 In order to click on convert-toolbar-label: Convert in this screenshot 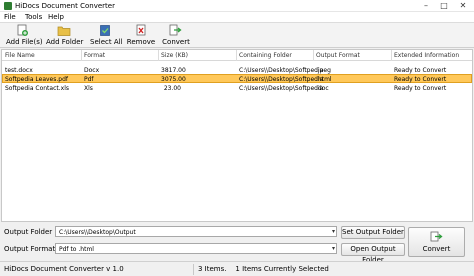, I will do `click(176, 42)`.